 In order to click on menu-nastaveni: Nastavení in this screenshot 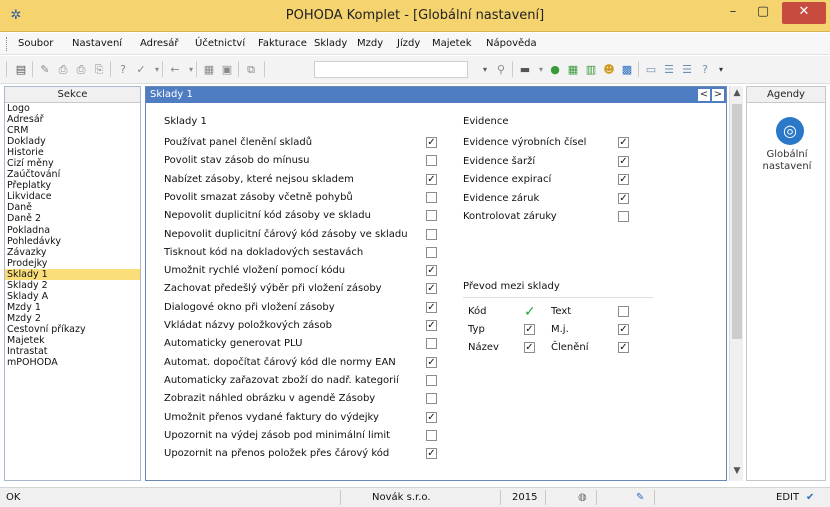, I will do `click(97, 43)`.